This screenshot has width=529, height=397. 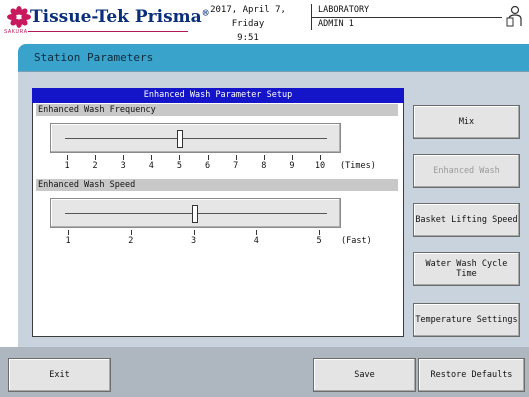 I want to click on speed-tick-label: 5, so click(x=319, y=241).